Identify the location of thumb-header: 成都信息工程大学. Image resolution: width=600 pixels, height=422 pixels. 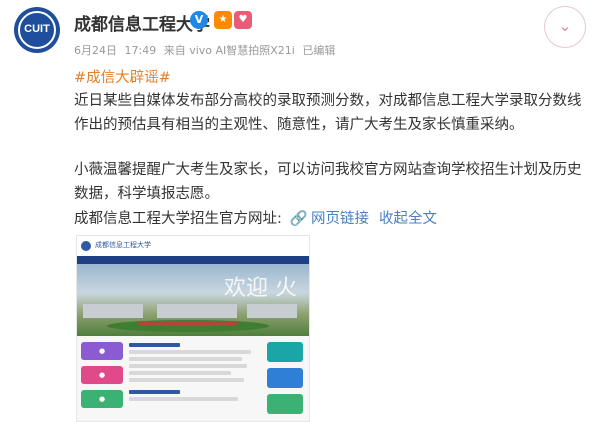
(193, 246).